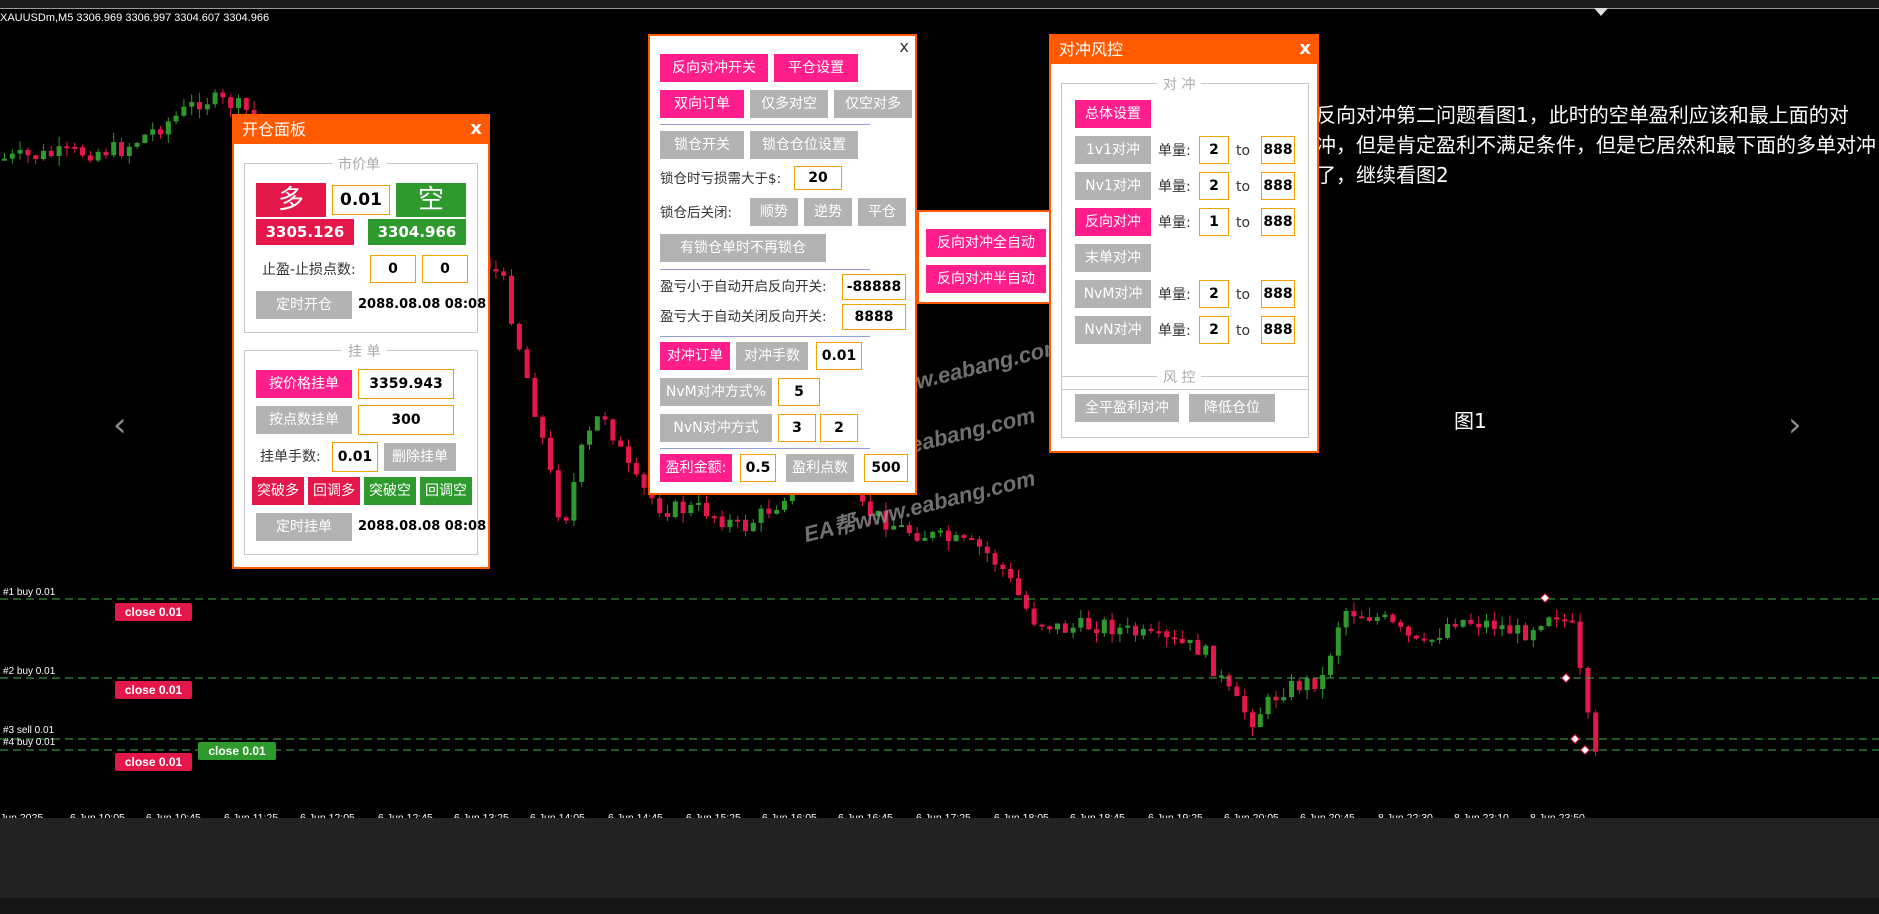 The image size is (1879, 914). I want to click on prev-image-arrow-icon: ‹, so click(120, 425).